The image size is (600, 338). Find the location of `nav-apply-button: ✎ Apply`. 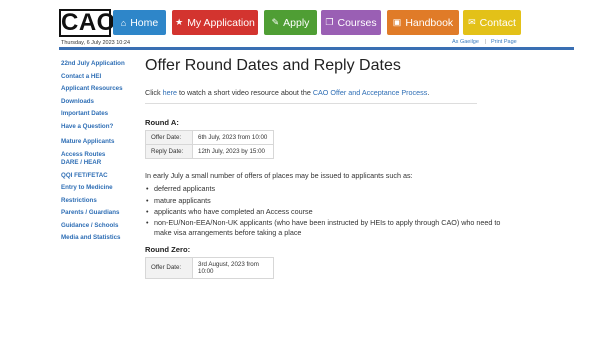

nav-apply-button: ✎ Apply is located at coordinates (290, 22).